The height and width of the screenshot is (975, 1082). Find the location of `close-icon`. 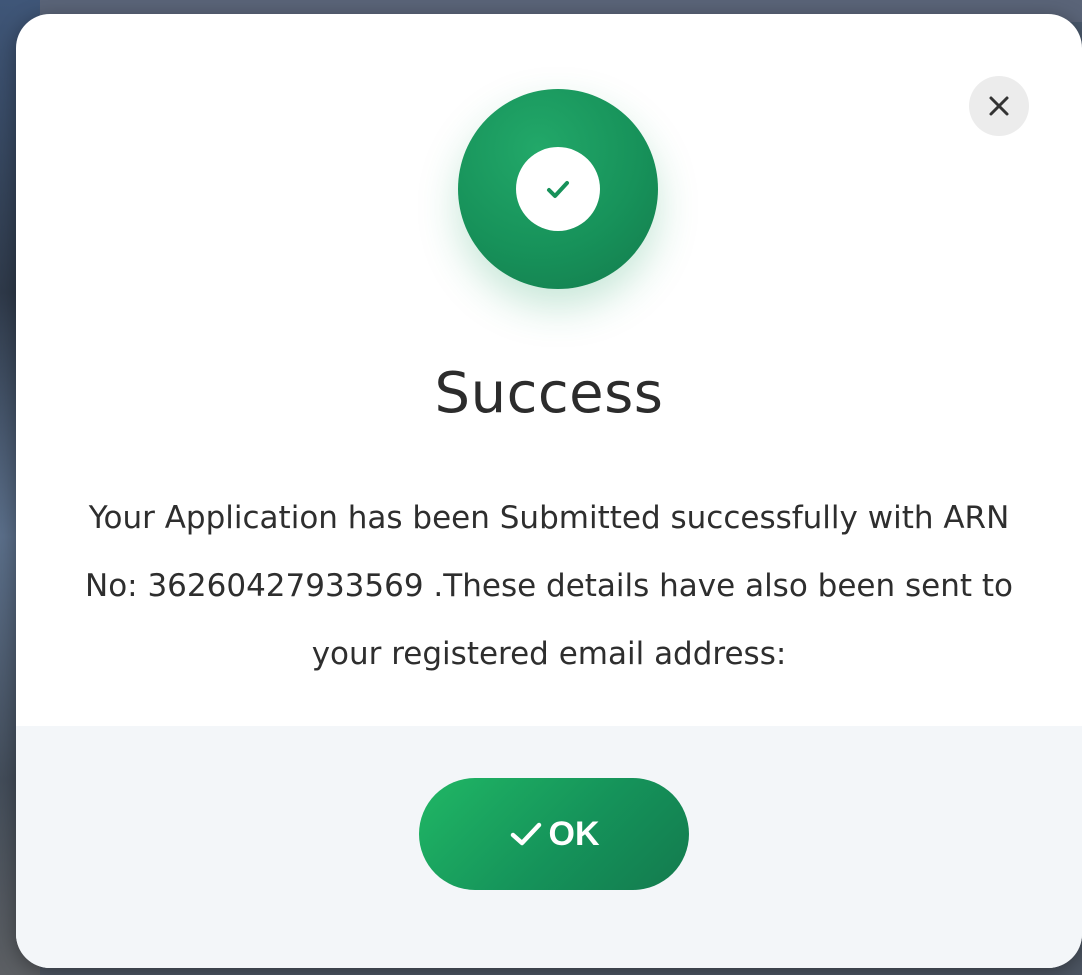

close-icon is located at coordinates (999, 106).